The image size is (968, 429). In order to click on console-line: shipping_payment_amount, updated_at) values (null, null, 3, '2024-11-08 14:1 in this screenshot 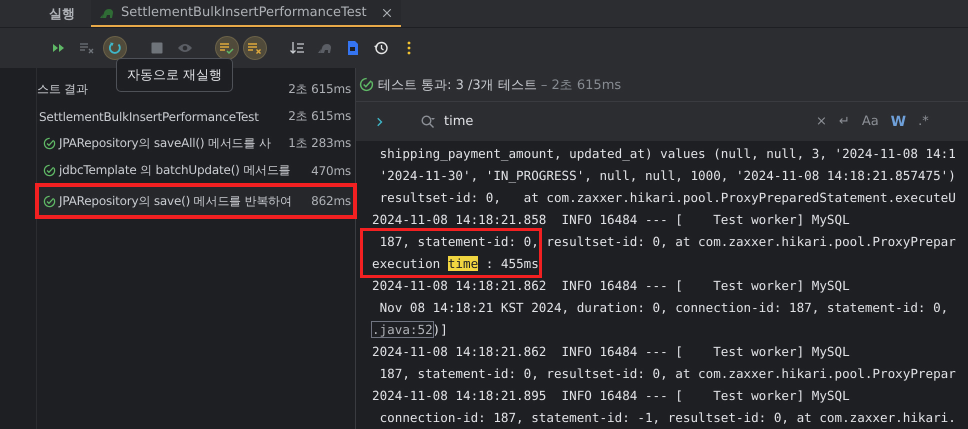, I will do `click(667, 154)`.